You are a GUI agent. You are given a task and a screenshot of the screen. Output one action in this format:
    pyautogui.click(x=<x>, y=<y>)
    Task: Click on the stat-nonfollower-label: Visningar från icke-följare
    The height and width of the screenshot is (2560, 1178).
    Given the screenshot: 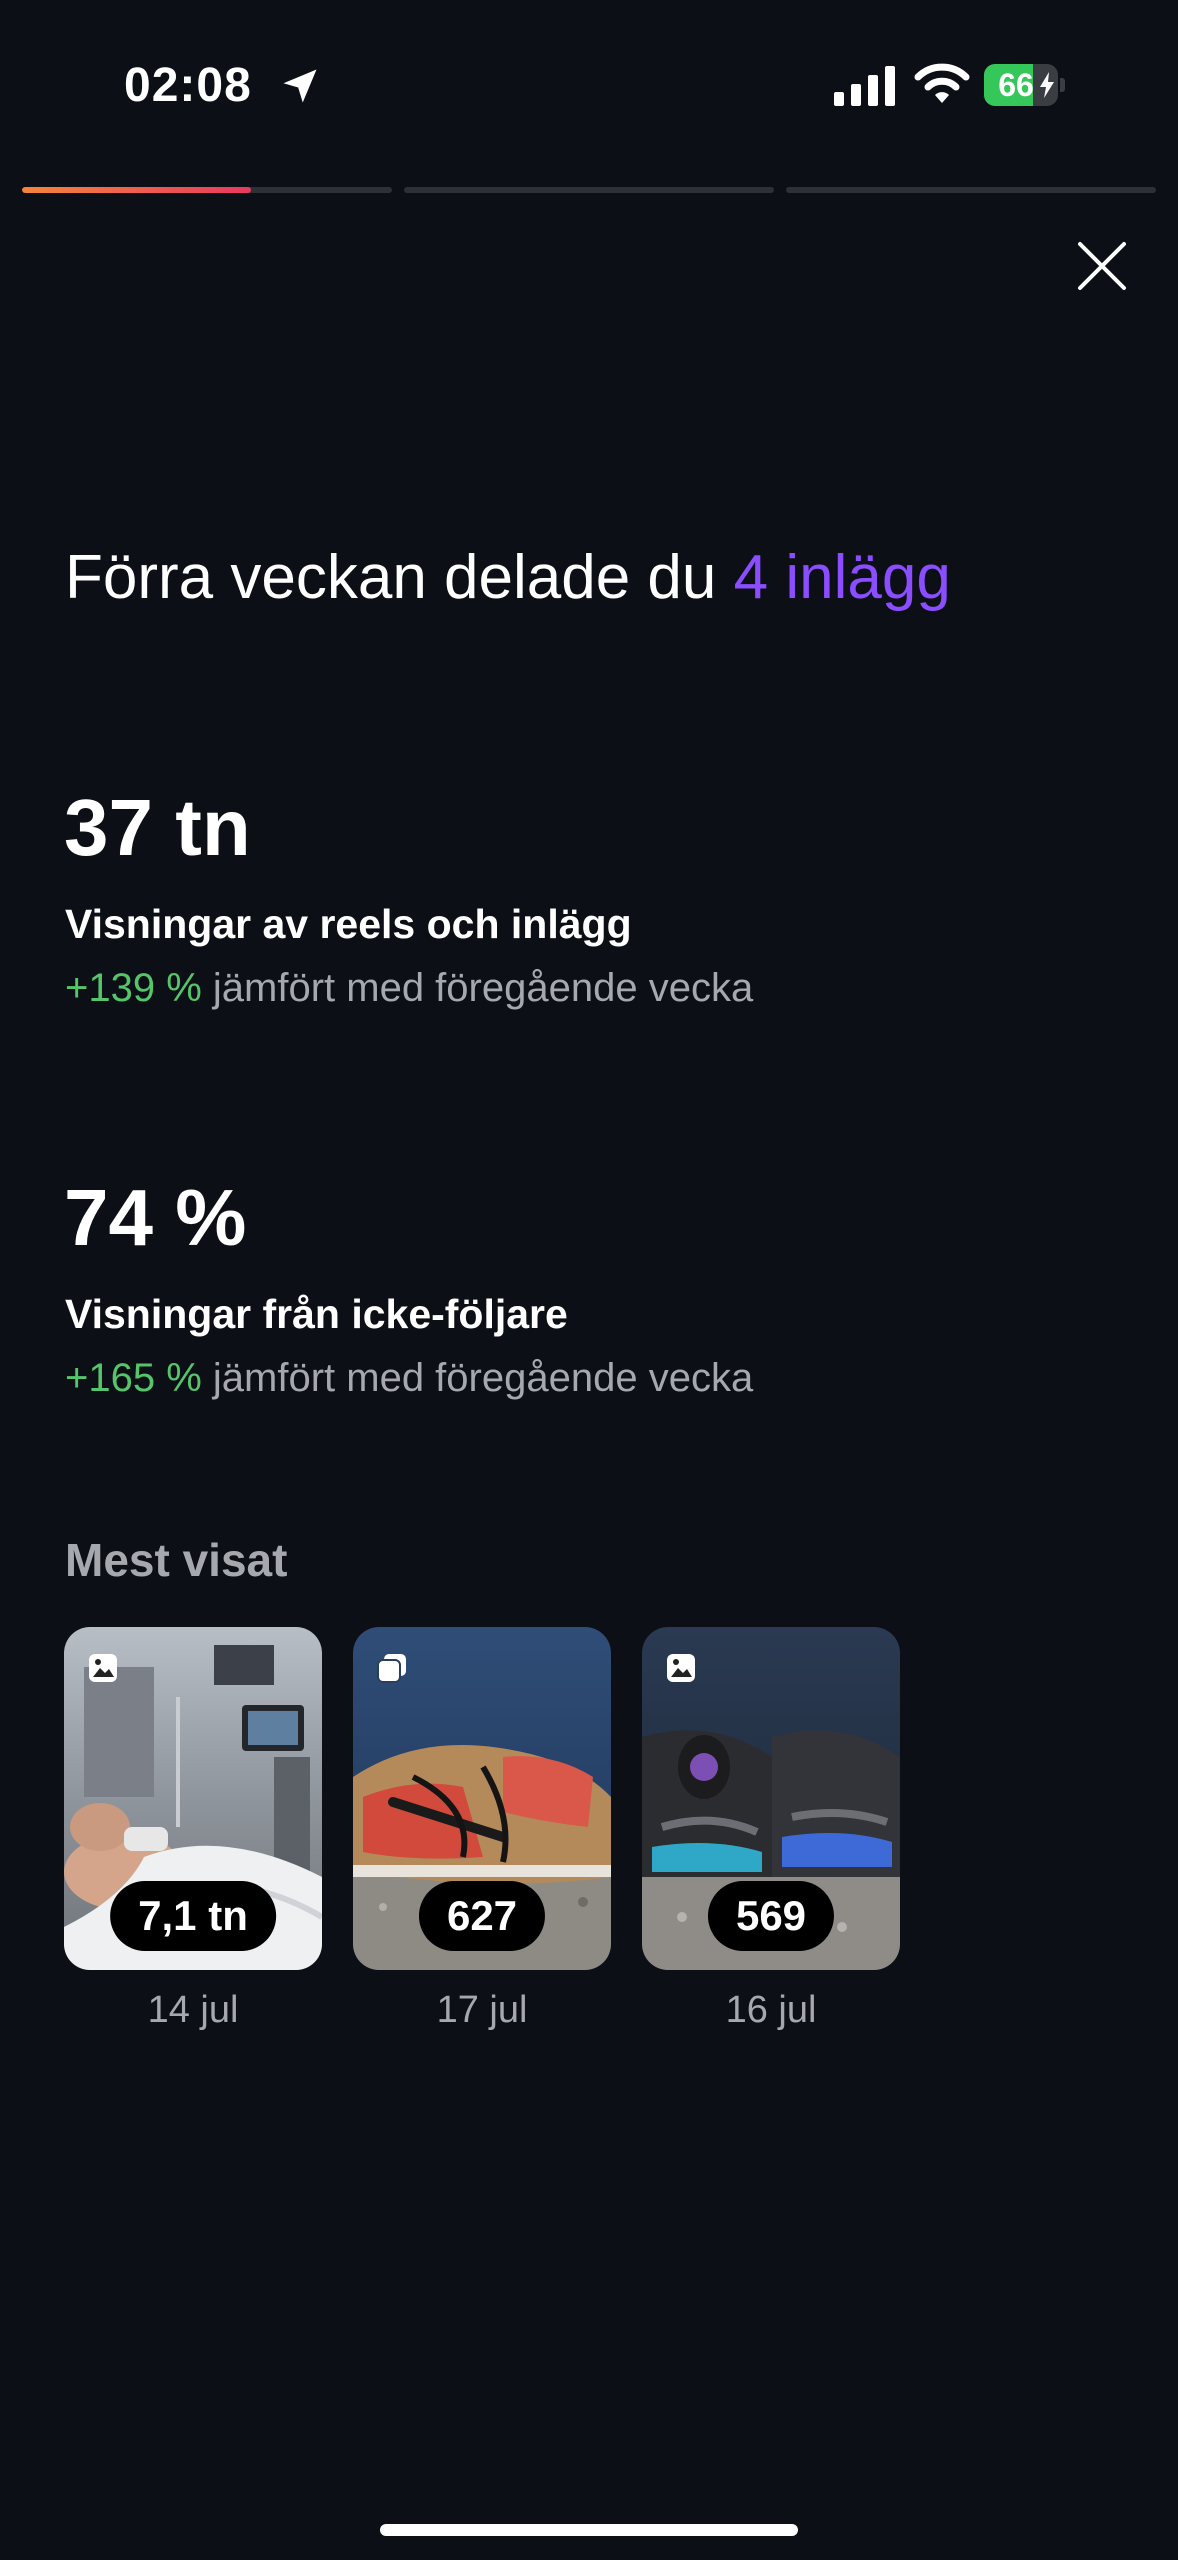 What is the action you would take?
    pyautogui.click(x=316, y=1314)
    